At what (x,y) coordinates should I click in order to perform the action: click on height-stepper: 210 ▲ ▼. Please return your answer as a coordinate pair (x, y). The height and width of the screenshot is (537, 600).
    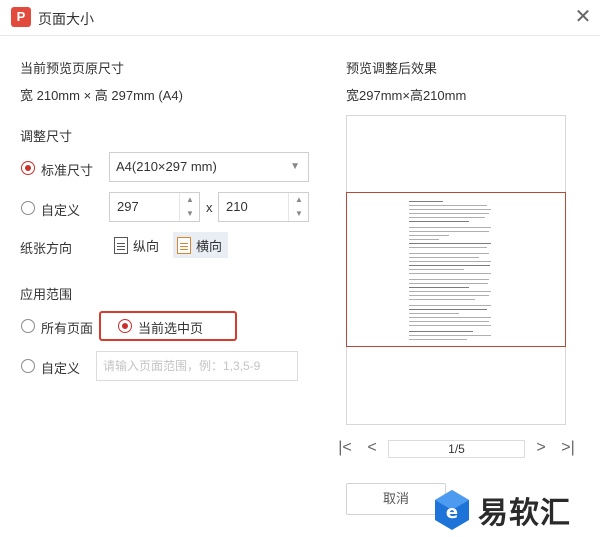
    Looking at the image, I should click on (263, 207).